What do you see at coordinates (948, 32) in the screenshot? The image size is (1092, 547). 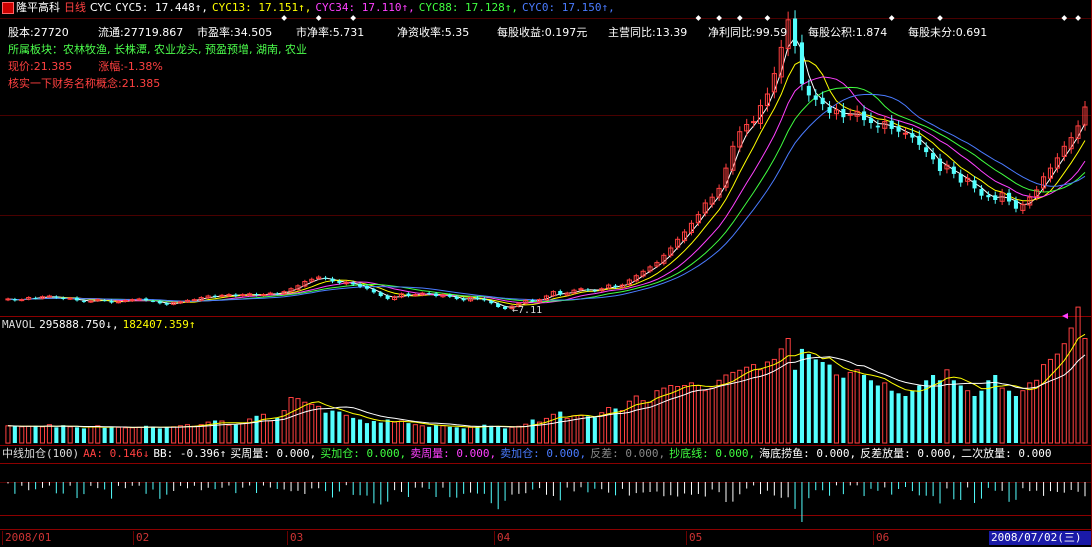 I see `finance-info-item: 每股未分:0.691` at bounding box center [948, 32].